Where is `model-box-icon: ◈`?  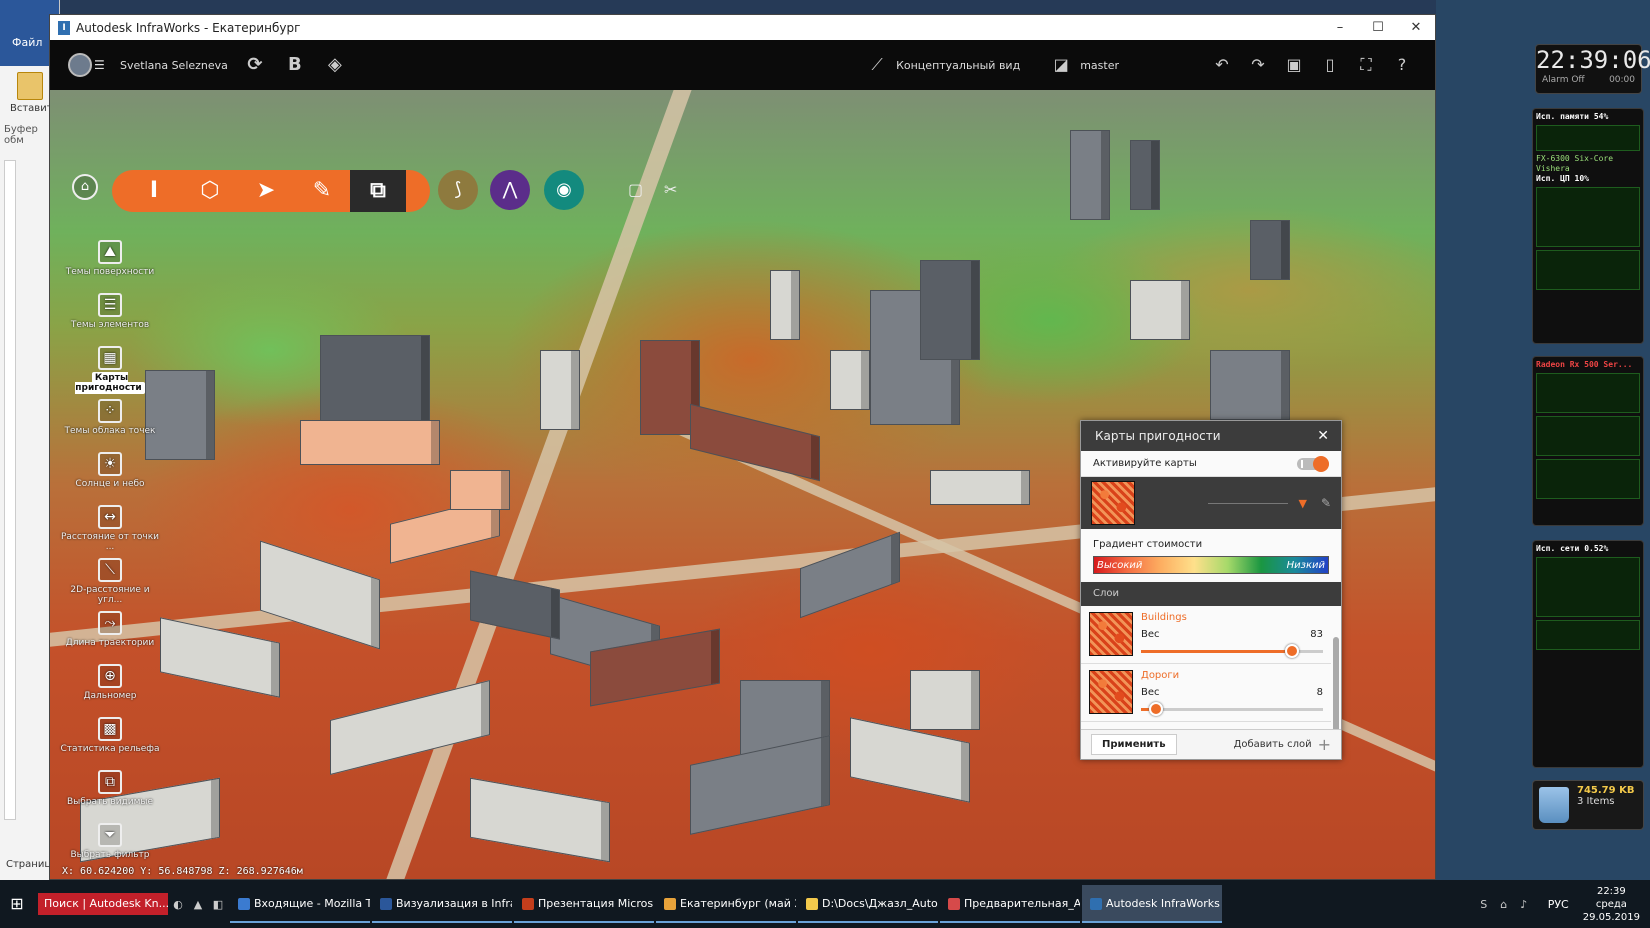
model-box-icon: ◈ is located at coordinates (335, 65).